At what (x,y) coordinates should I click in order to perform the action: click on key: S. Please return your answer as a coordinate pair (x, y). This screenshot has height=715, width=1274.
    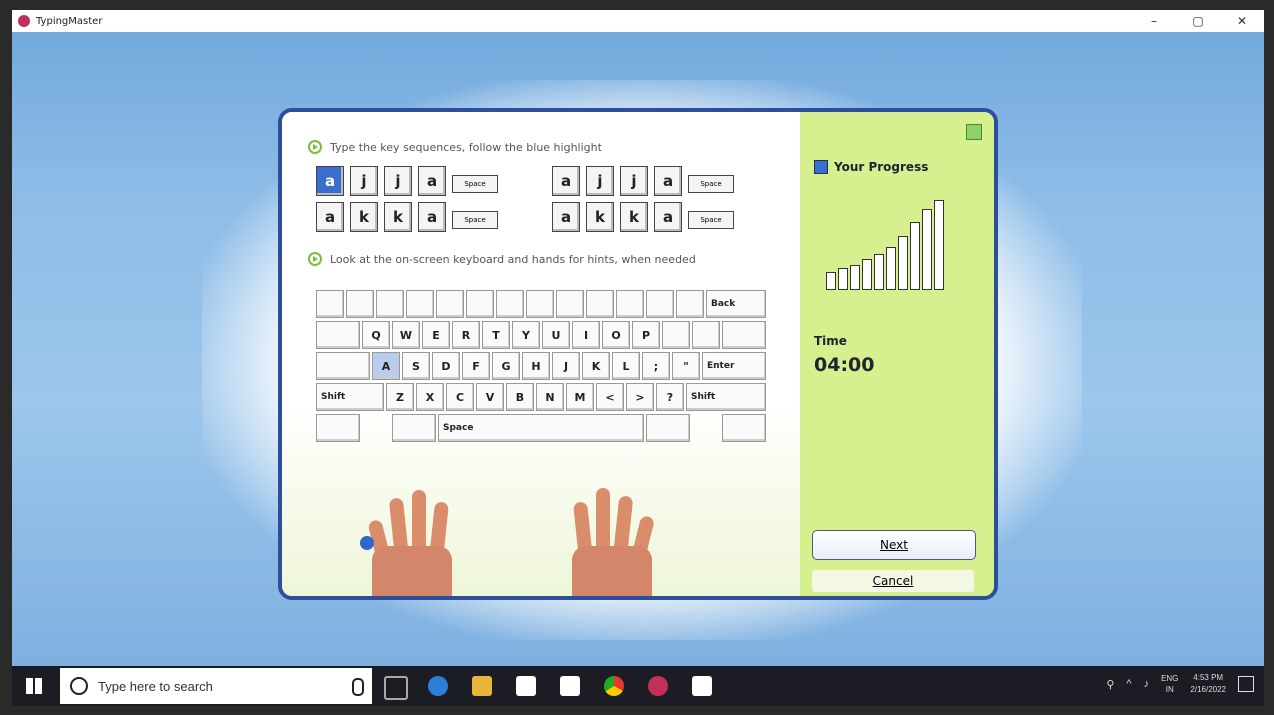
    Looking at the image, I should click on (416, 366).